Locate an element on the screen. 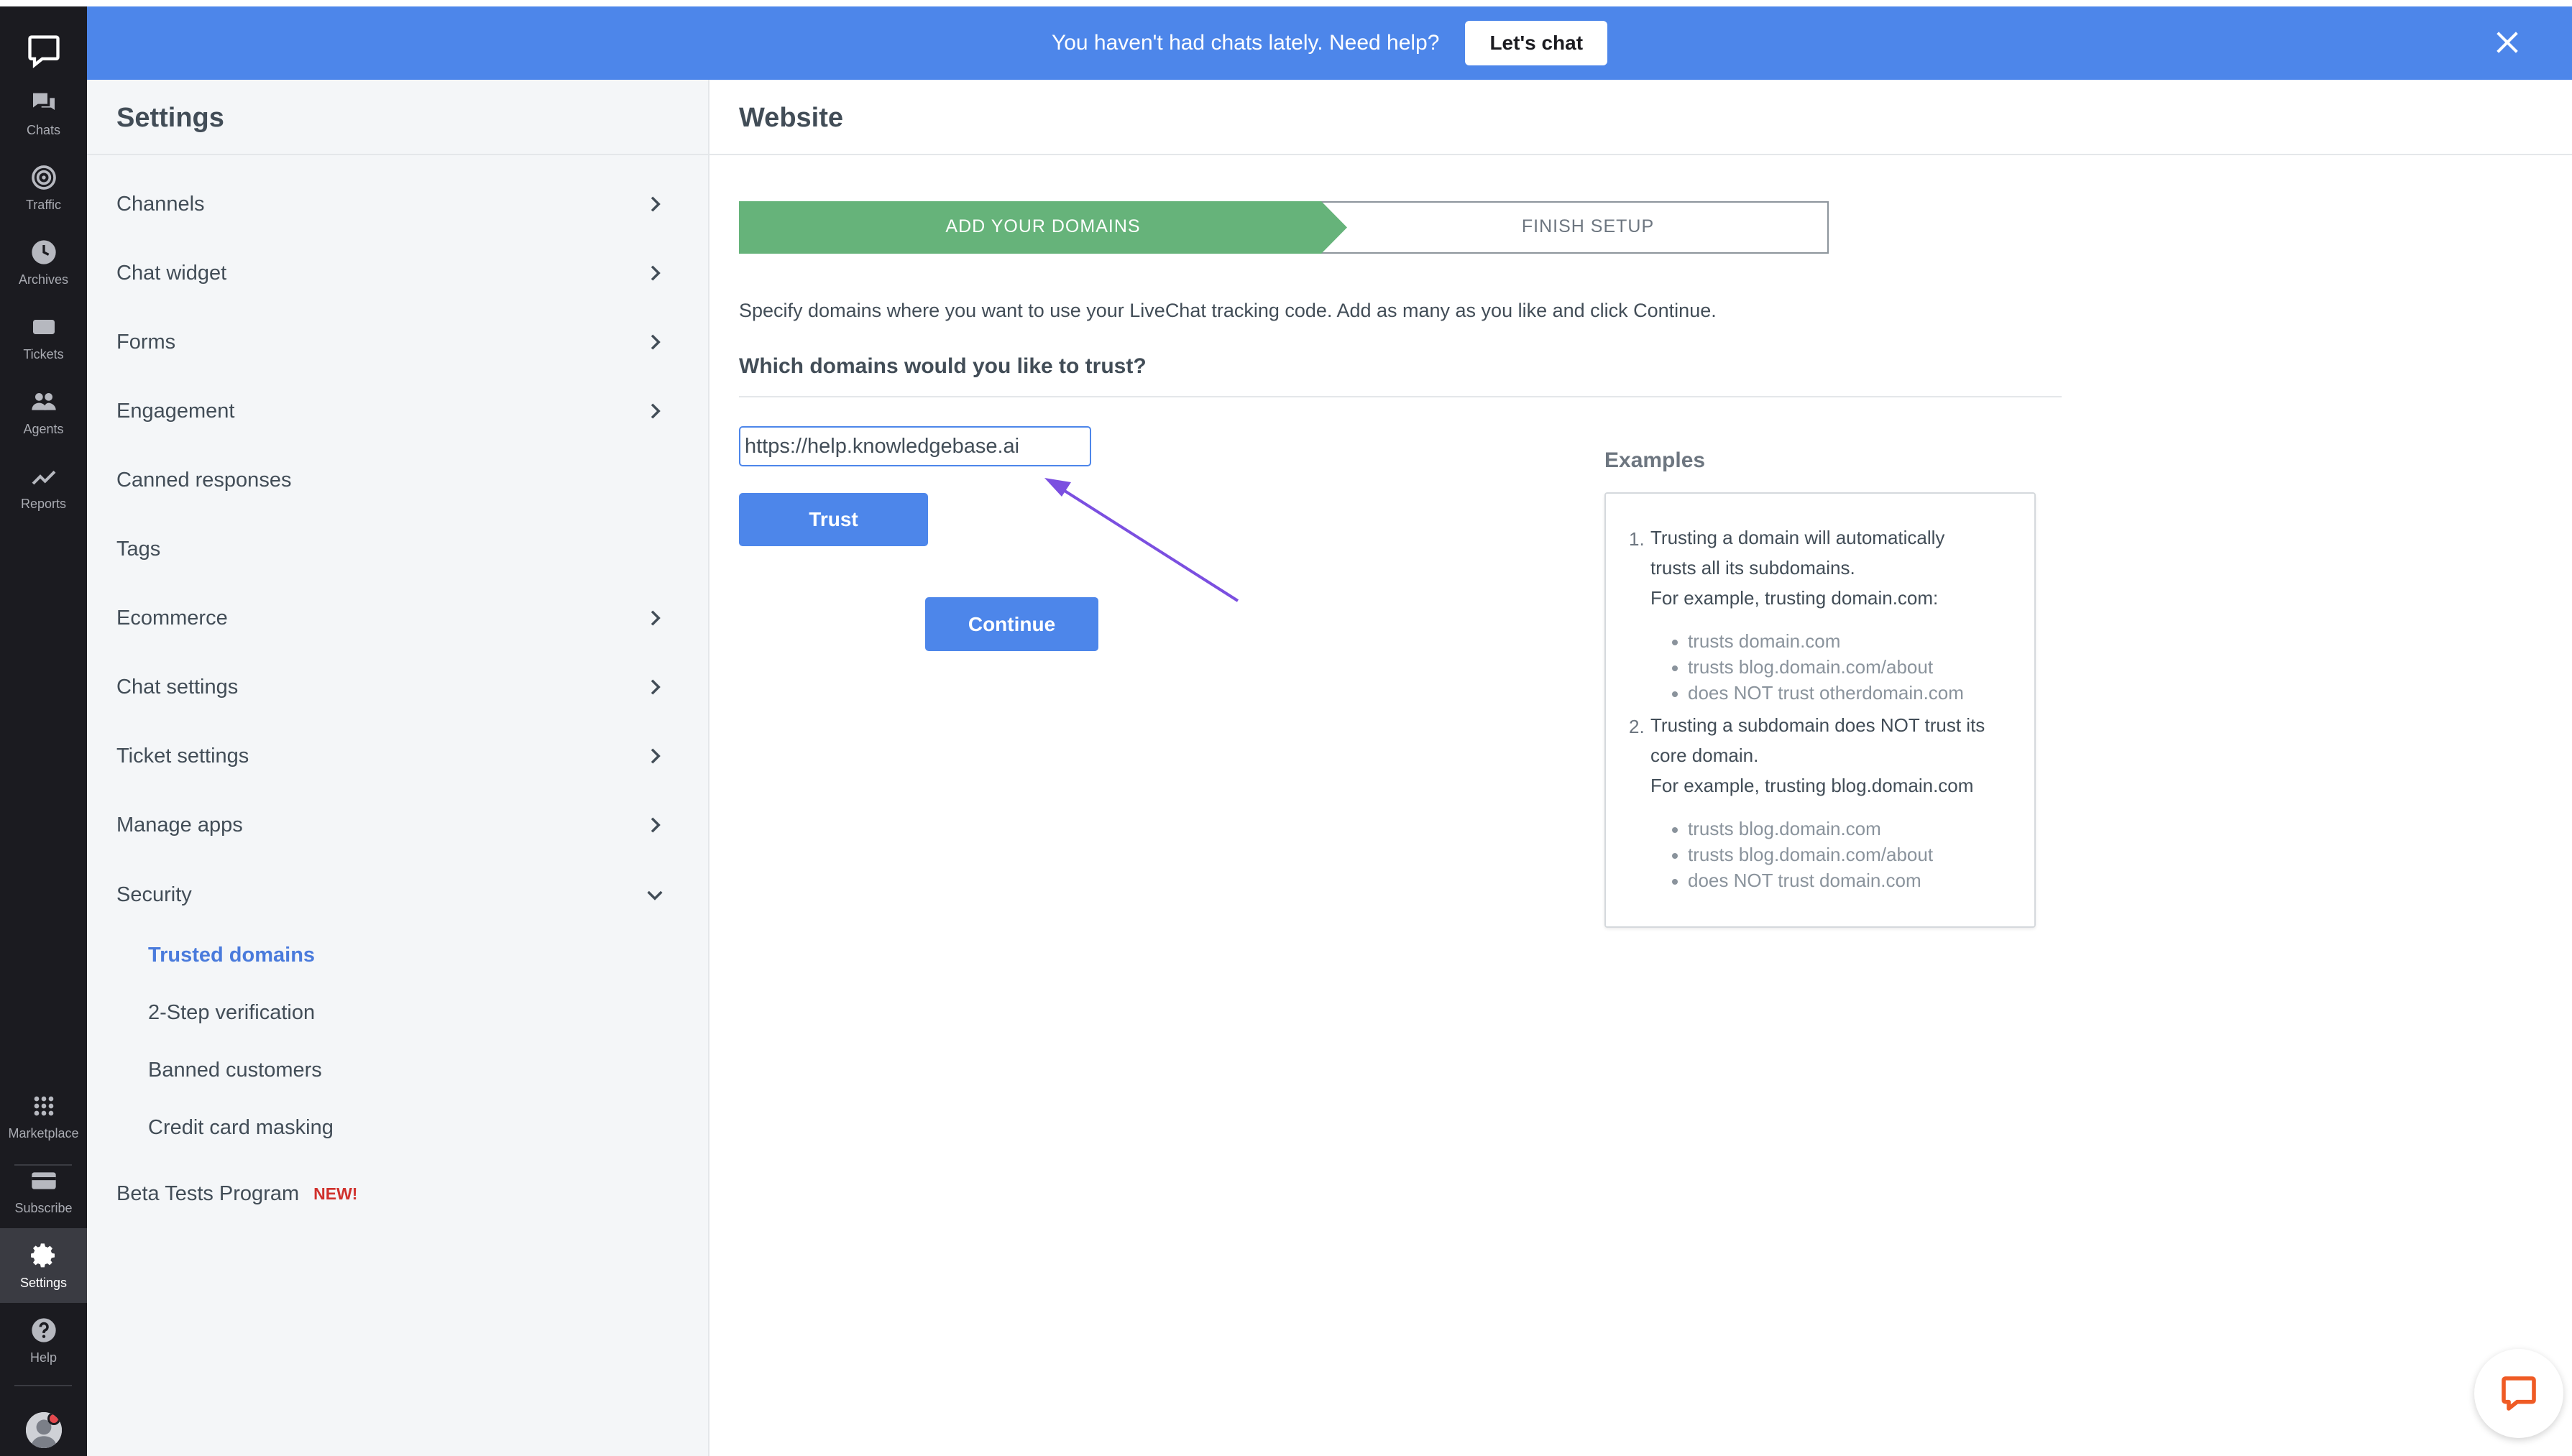  example-intro: For example, trusting blog.domain.com is located at coordinates (1812, 785).